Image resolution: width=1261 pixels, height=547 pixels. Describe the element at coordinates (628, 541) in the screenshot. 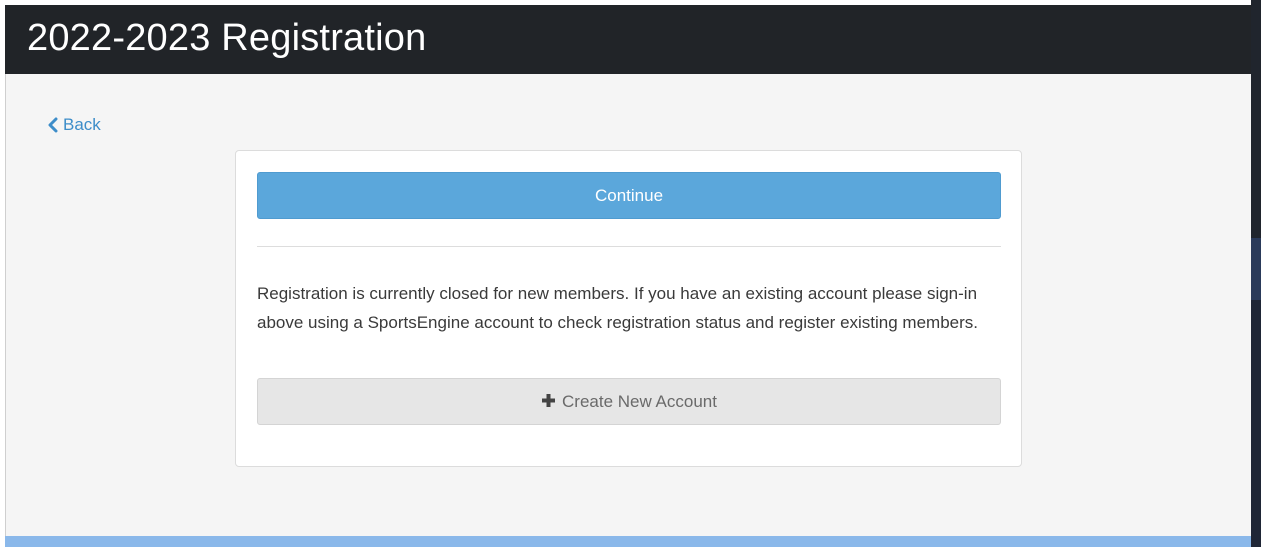

I see `footer-accent-bar` at that location.